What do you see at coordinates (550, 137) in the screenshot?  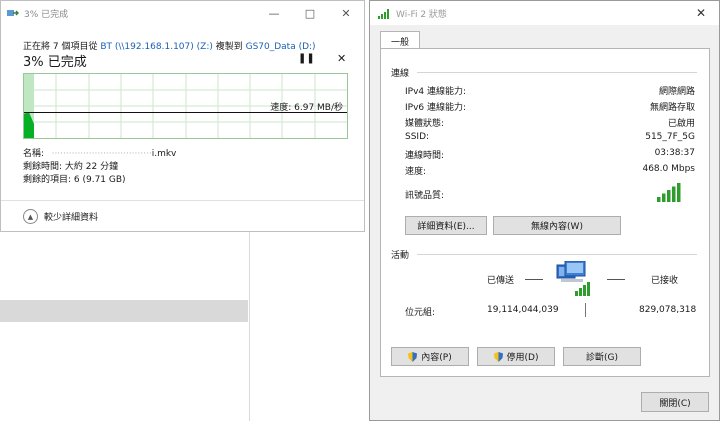 I see `row-ssid: SSID: 515_7F_5G` at bounding box center [550, 137].